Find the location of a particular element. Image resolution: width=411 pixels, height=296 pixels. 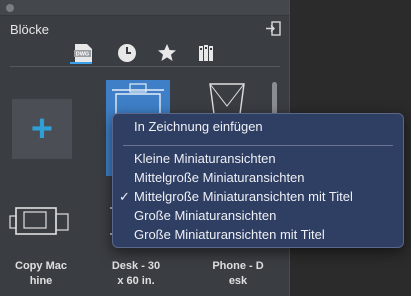

menu-item-large-thumbnails-with-title: Große Miniaturansichten mit Titel is located at coordinates (258, 234).